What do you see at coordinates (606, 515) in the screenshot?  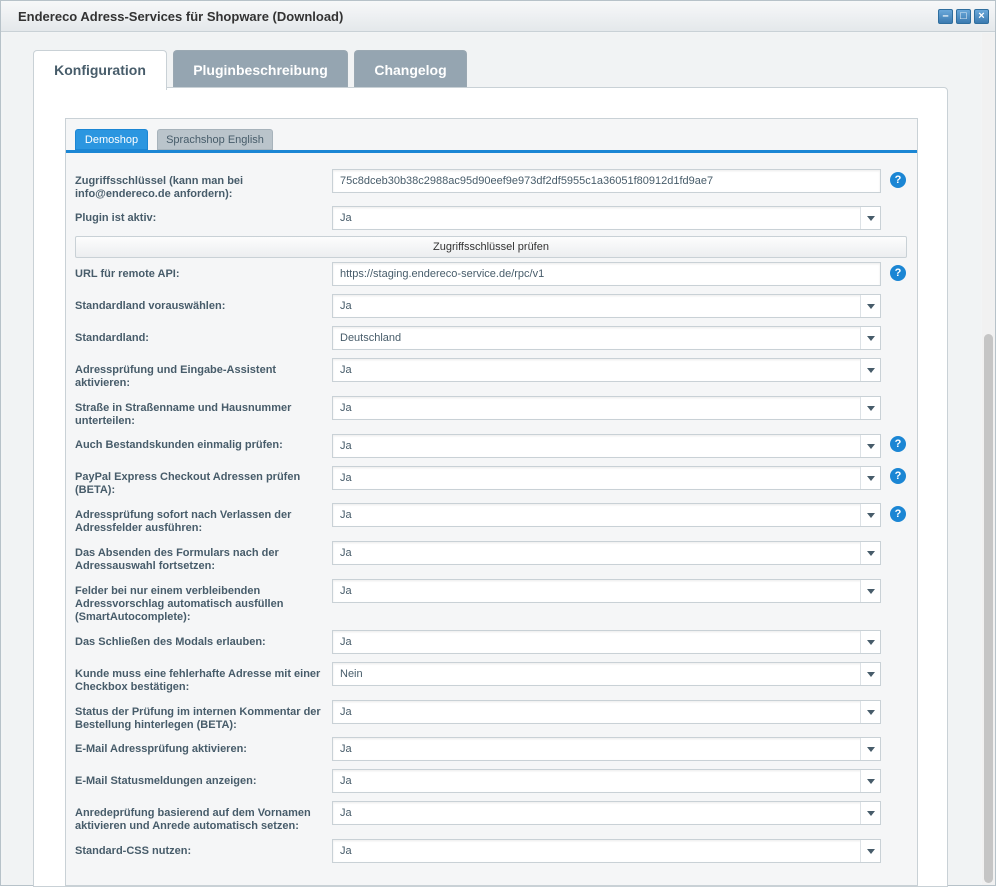 I see `check-on-blur-select: Ja` at bounding box center [606, 515].